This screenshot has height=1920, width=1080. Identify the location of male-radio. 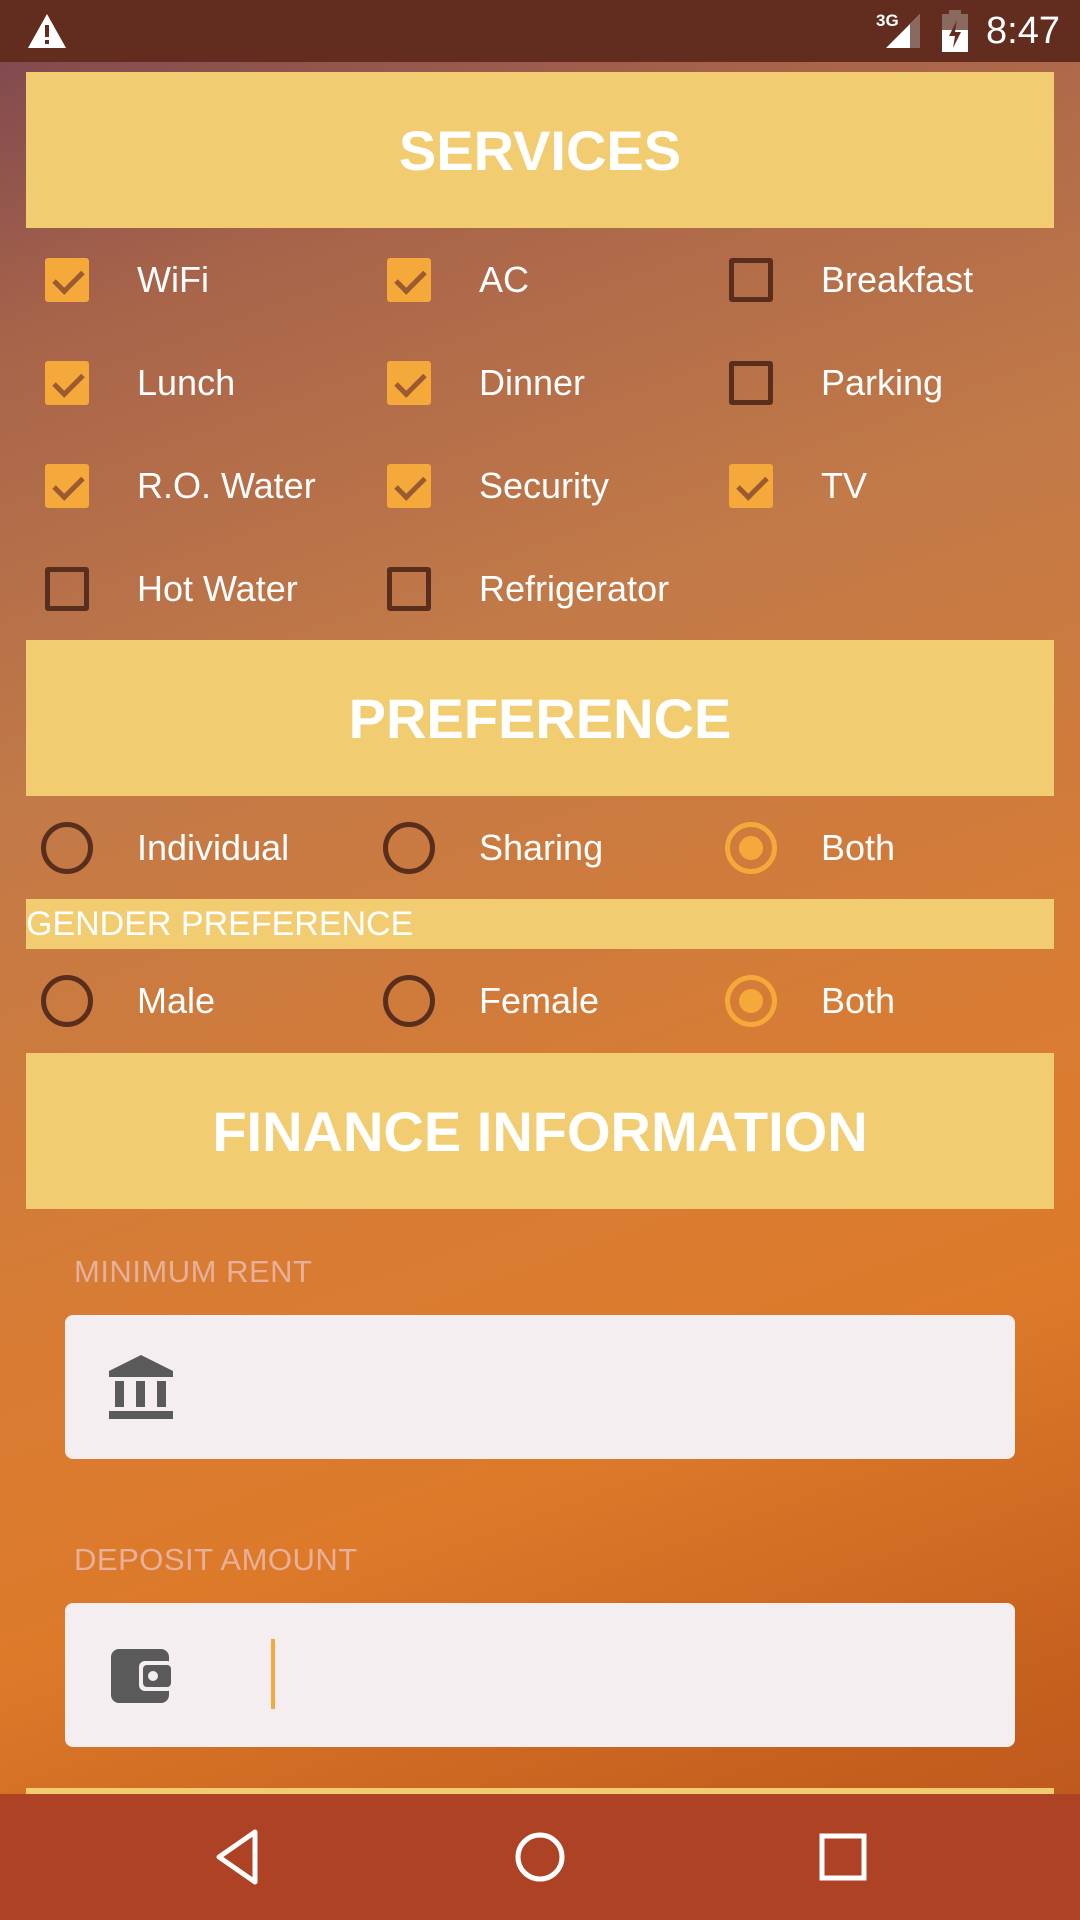
(67, 1001).